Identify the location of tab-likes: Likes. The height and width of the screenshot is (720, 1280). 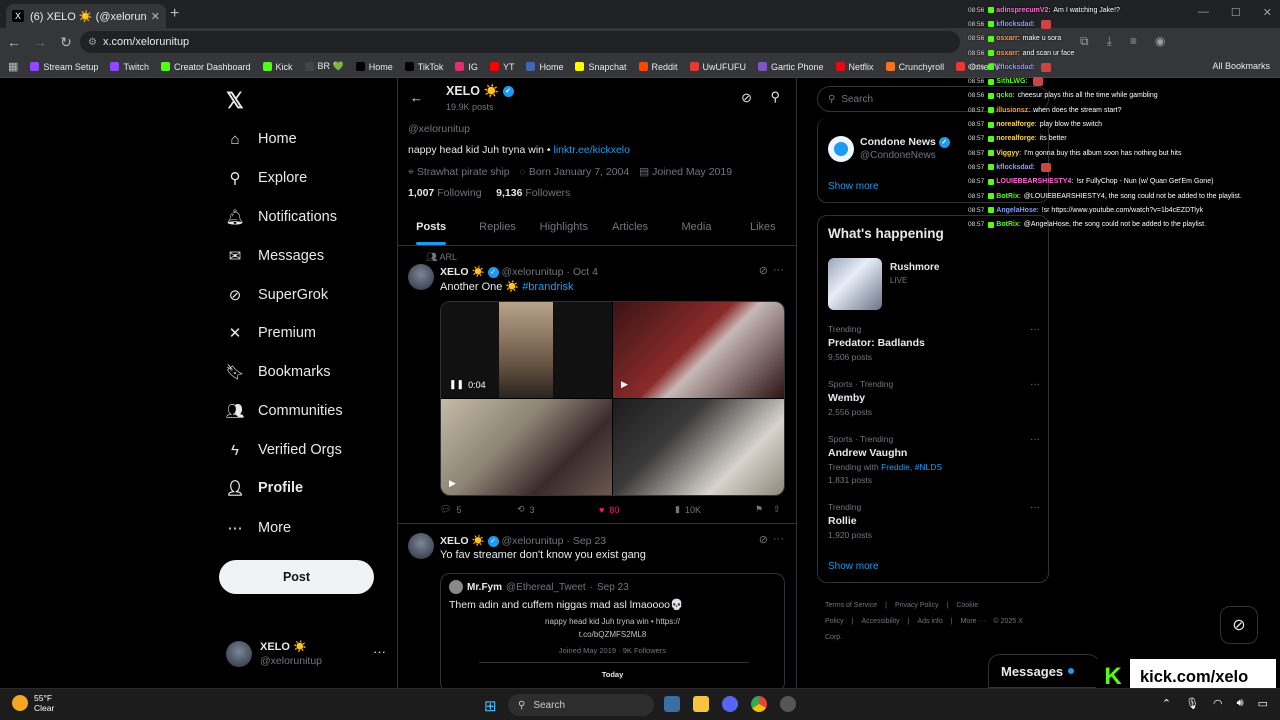
(763, 227).